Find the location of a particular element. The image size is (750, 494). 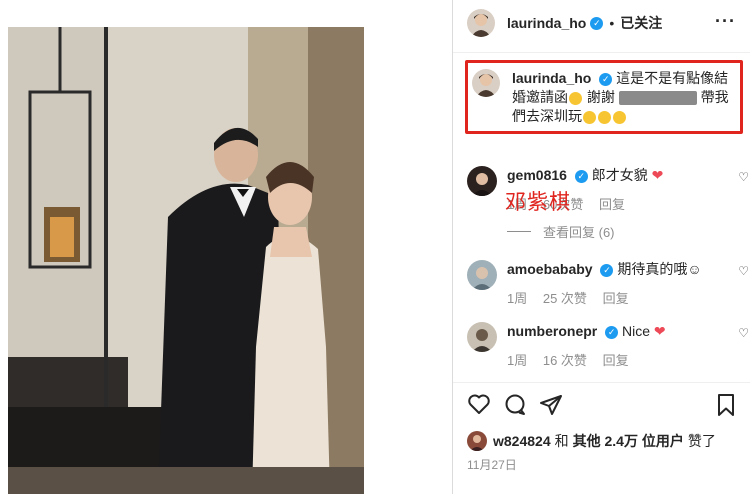

redacted-mention is located at coordinates (657, 98).